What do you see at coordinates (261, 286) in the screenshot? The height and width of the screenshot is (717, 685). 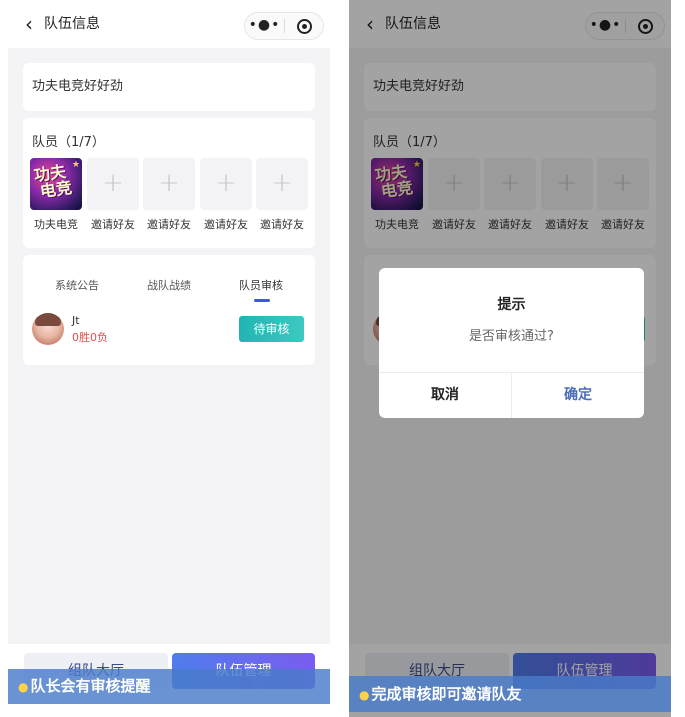 I see `tab-member-review: 队员审核` at bounding box center [261, 286].